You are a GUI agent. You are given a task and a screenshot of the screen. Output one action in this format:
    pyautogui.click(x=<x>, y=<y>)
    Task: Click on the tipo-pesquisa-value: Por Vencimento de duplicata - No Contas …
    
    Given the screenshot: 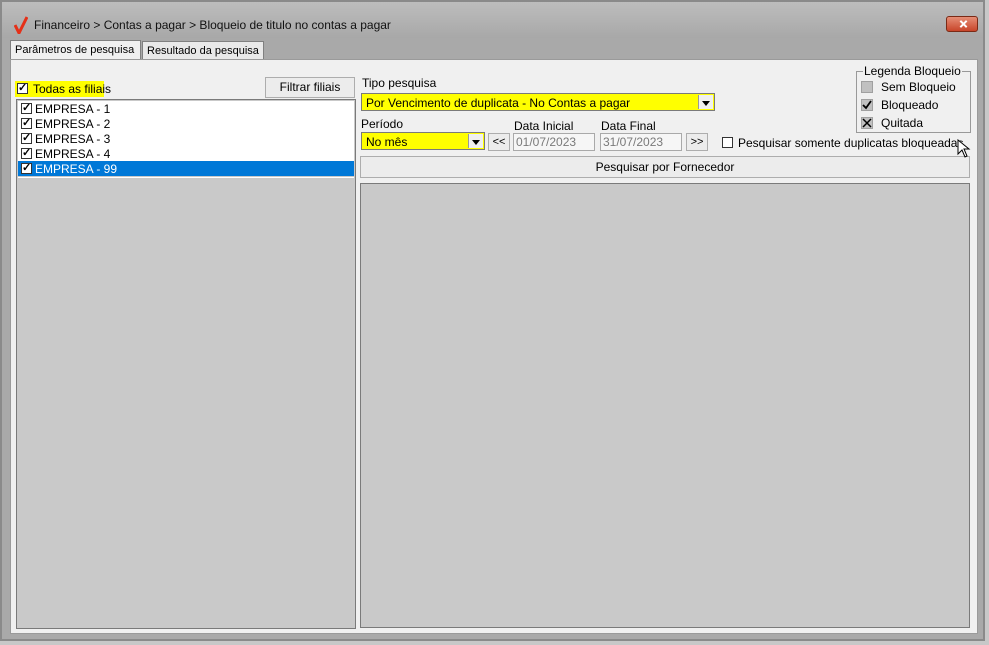 What is the action you would take?
    pyautogui.click(x=498, y=103)
    